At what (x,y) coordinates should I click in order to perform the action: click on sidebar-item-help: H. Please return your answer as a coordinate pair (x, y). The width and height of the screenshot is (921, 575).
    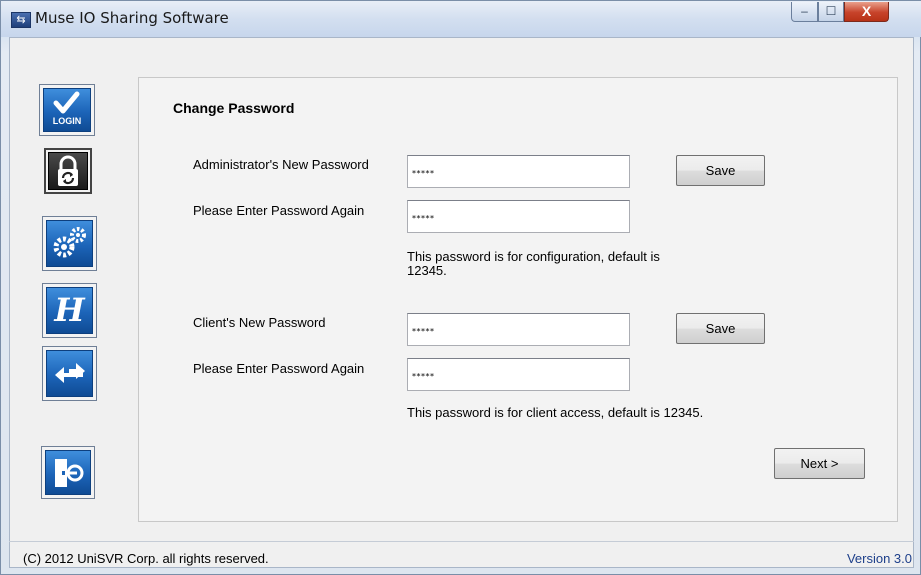
    Looking at the image, I should click on (69, 310).